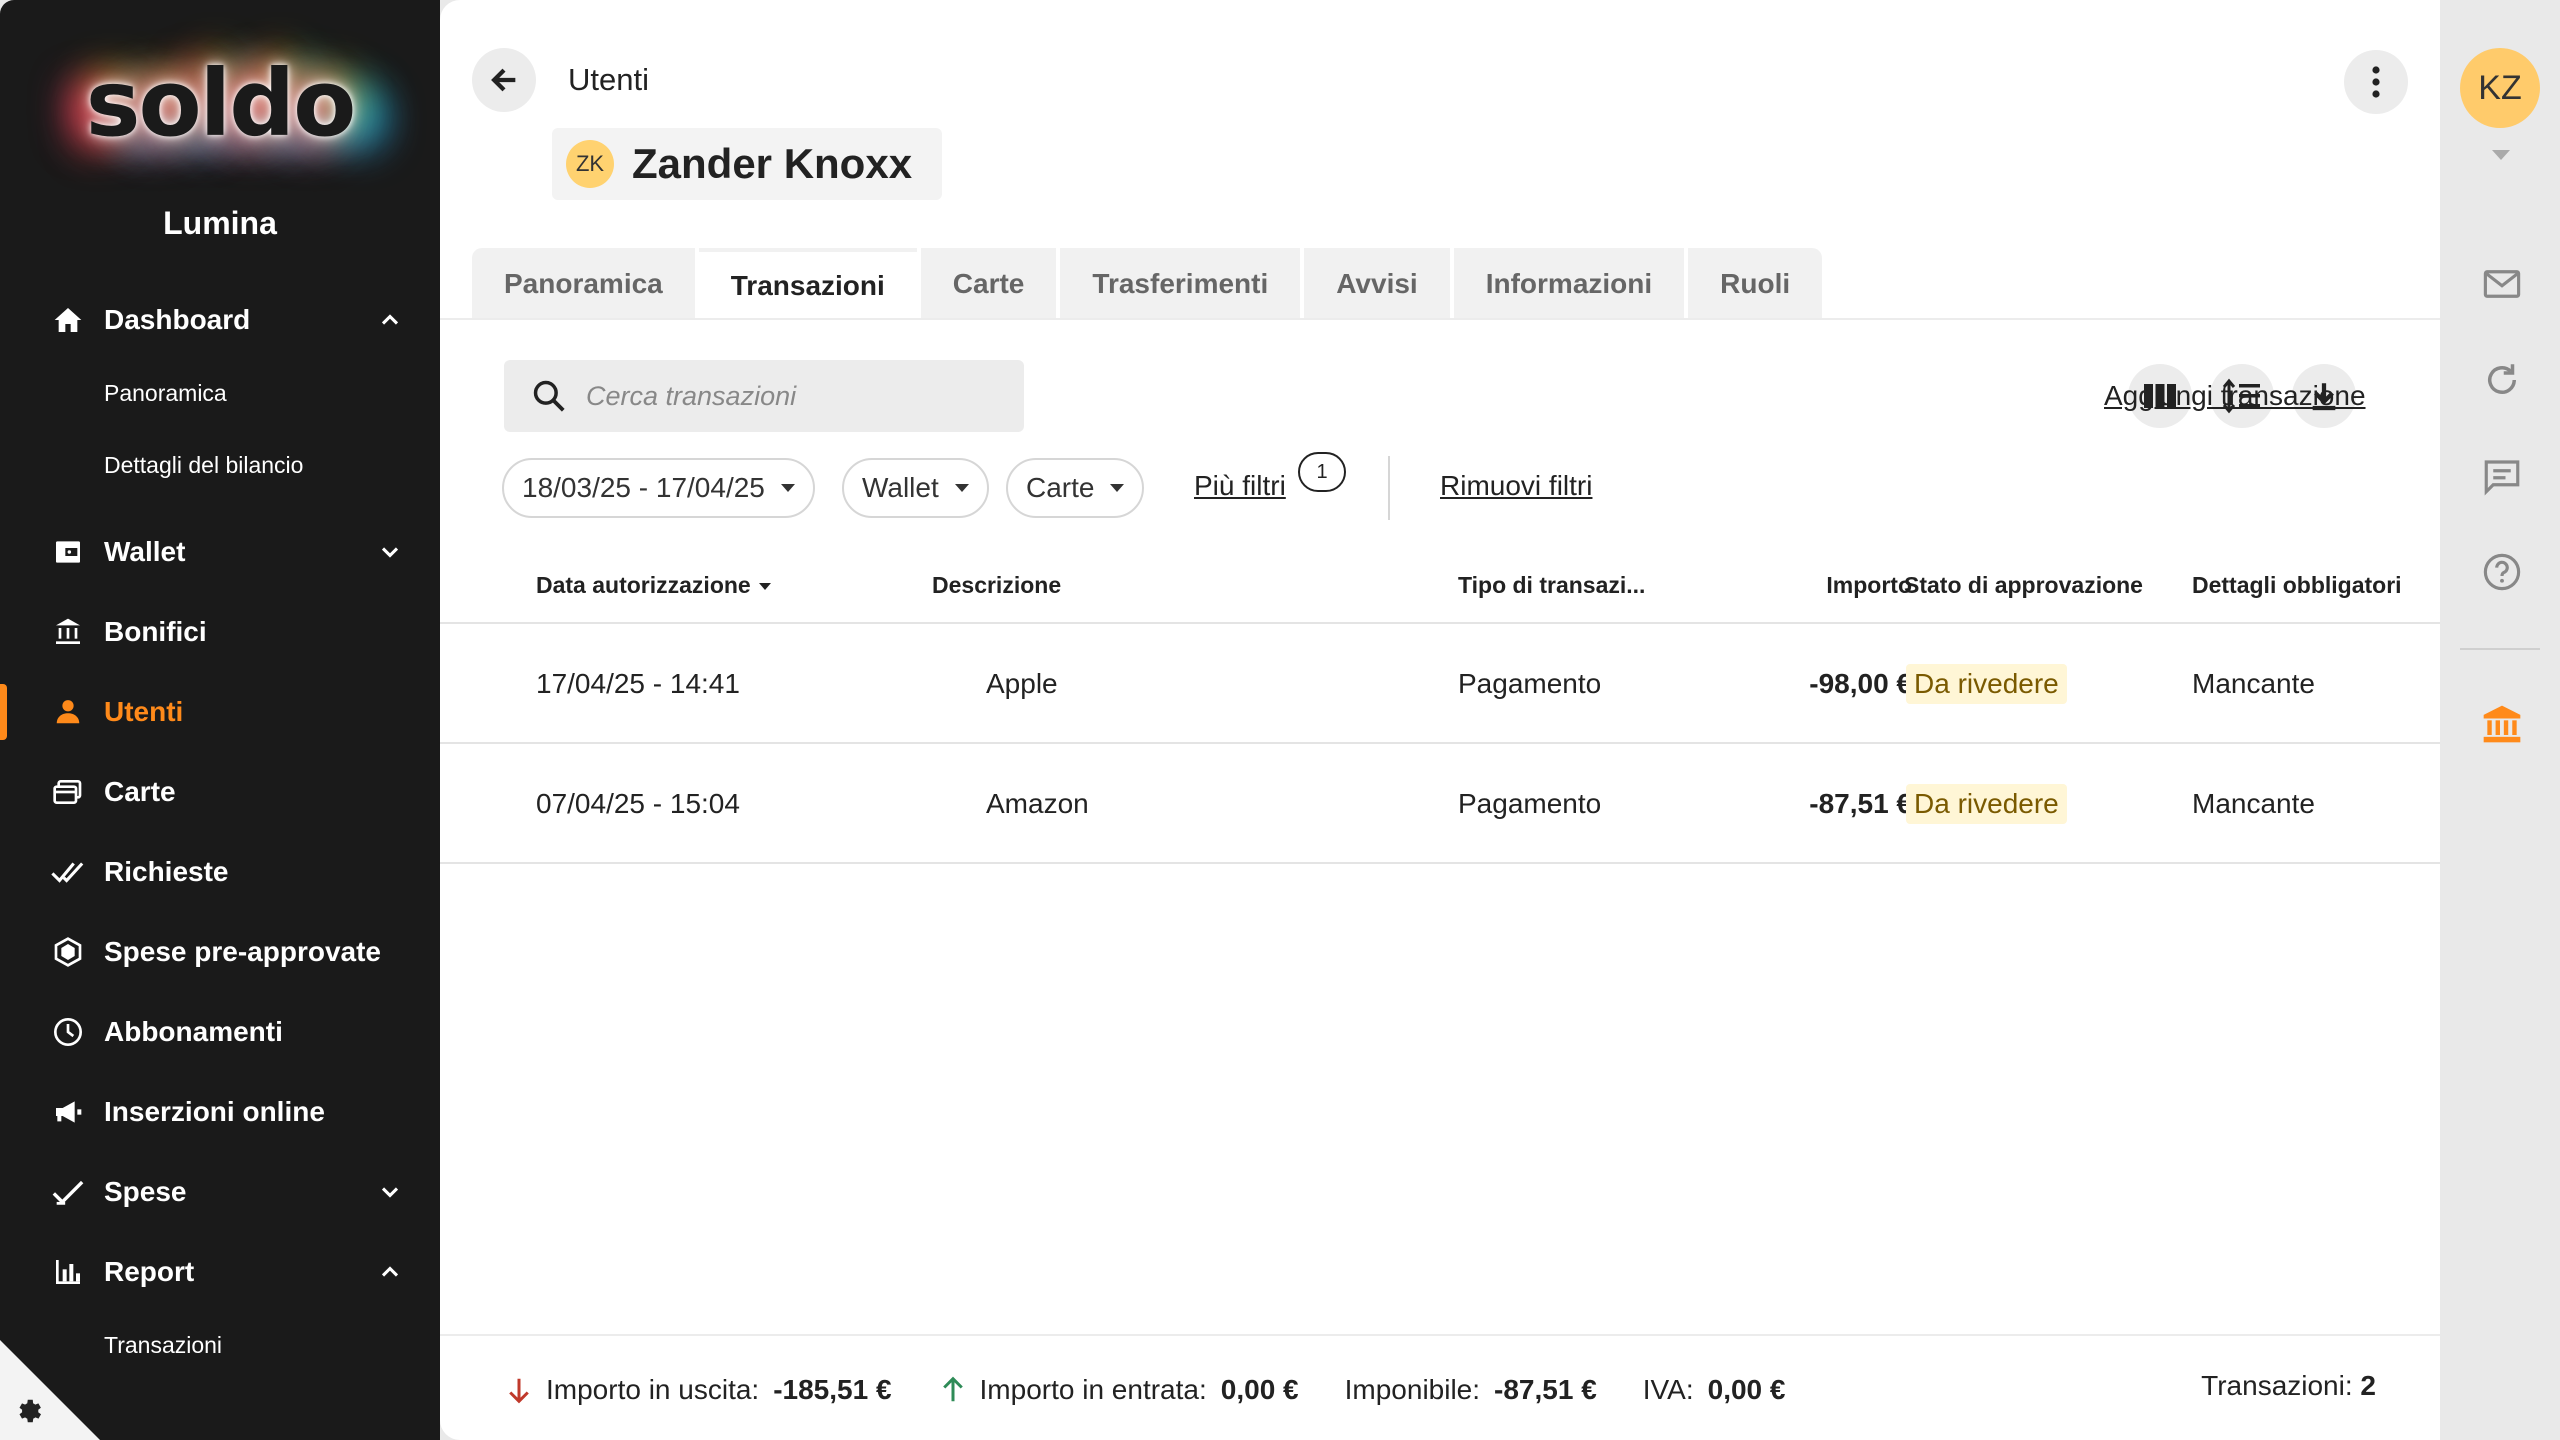  What do you see at coordinates (2502, 476) in the screenshot?
I see `chat-icon` at bounding box center [2502, 476].